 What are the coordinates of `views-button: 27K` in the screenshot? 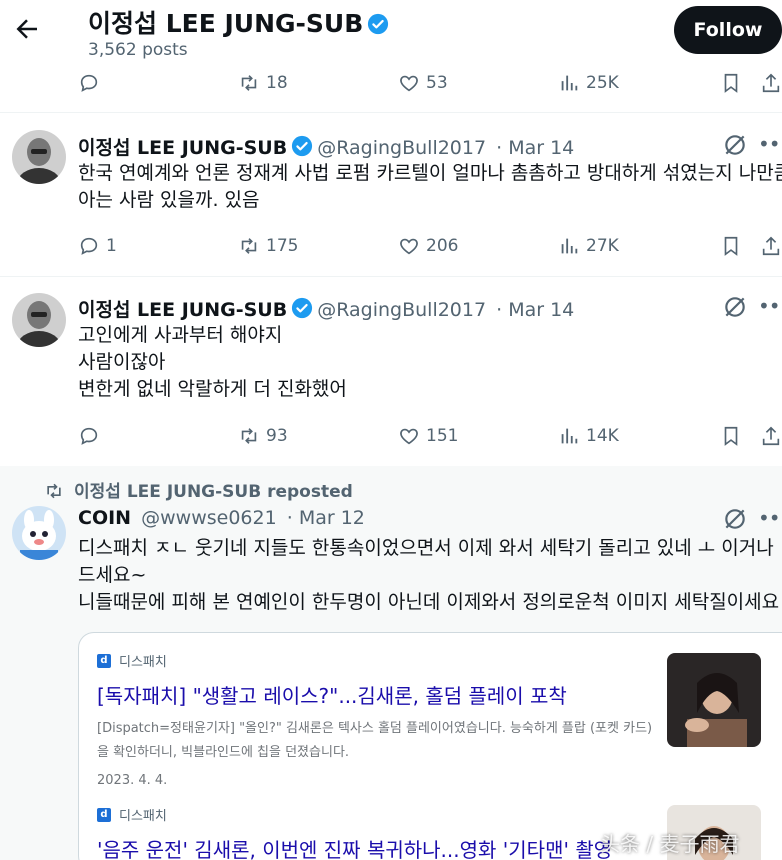 It's located at (588, 246).